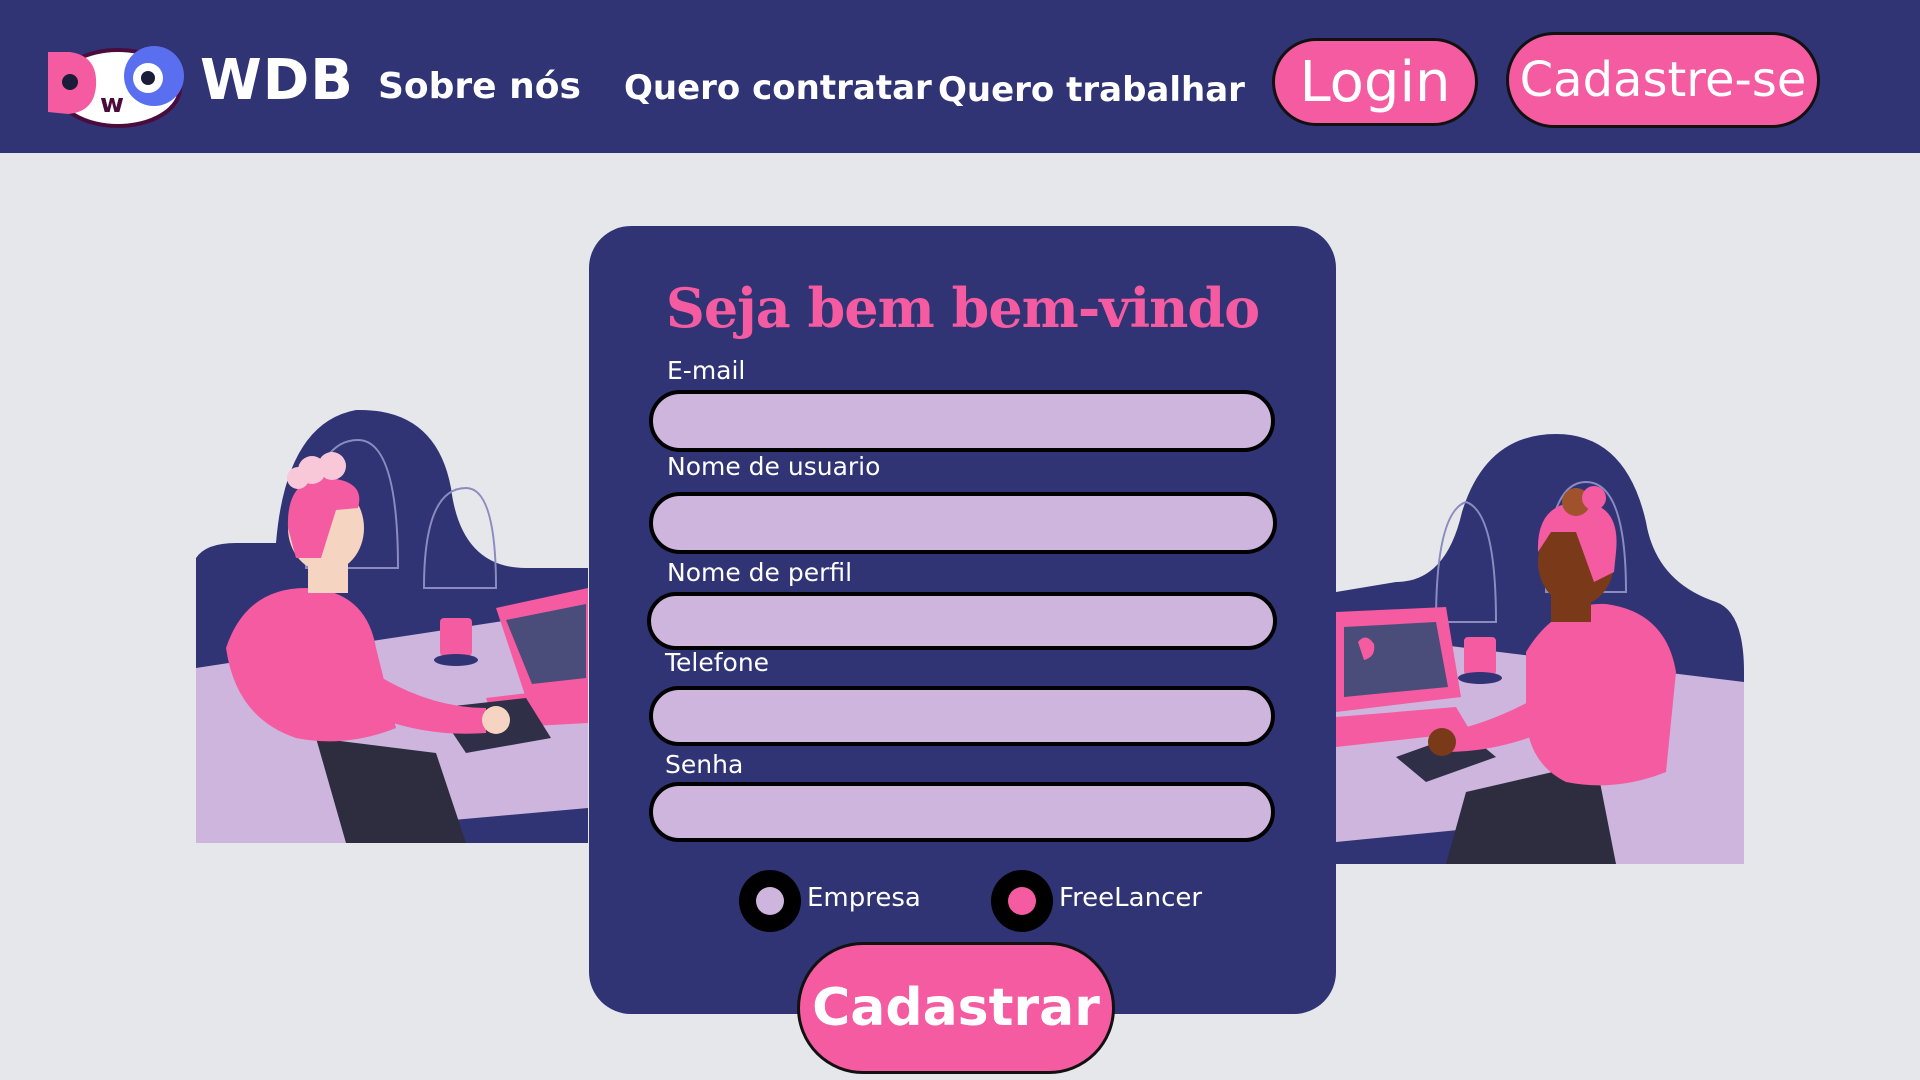  Describe the element at coordinates (277, 80) in the screenshot. I see `brand-name: WDB` at that location.